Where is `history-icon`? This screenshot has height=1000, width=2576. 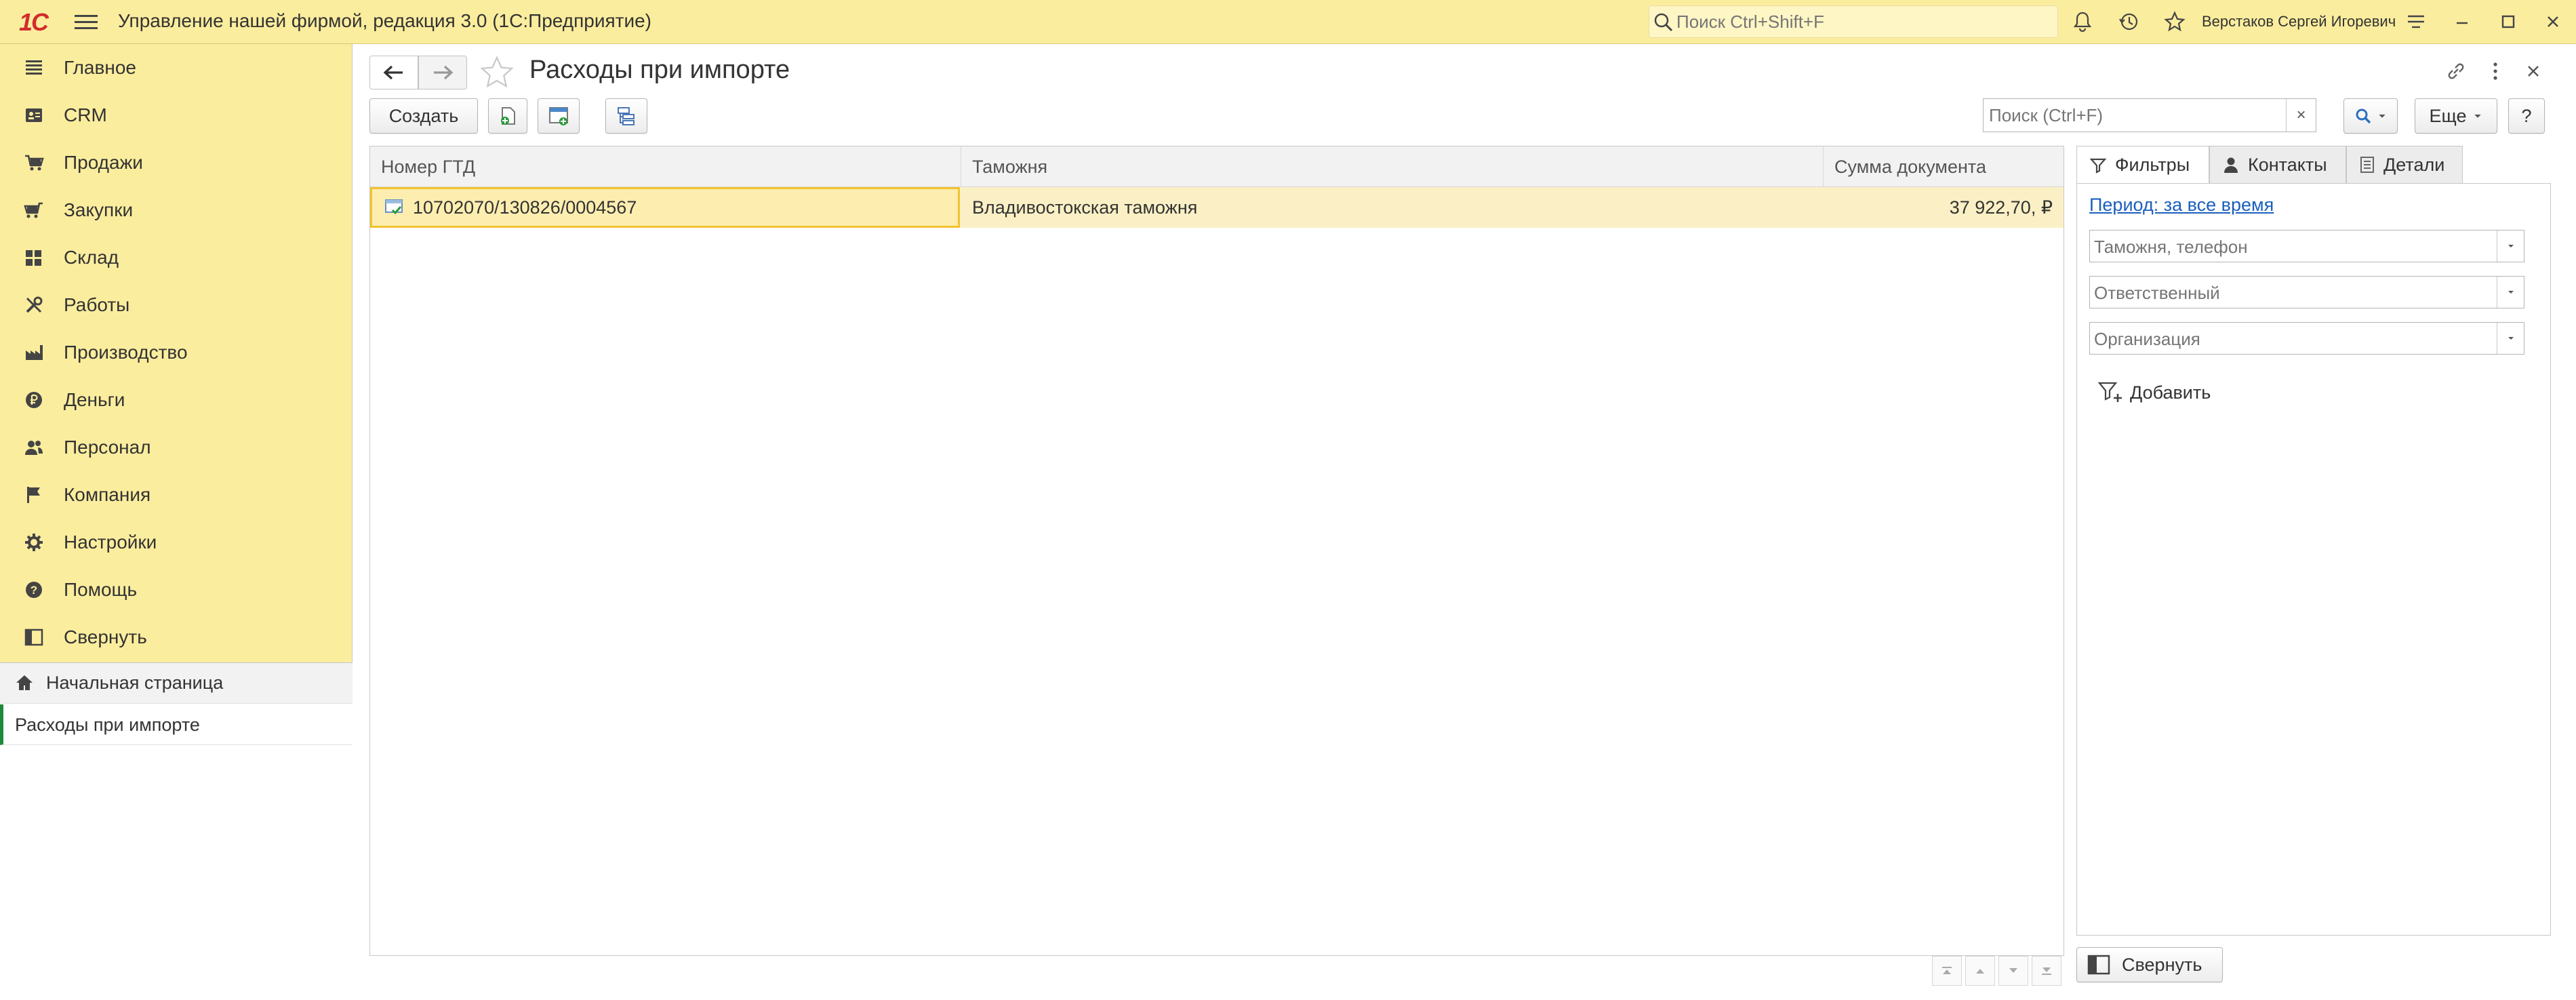
history-icon is located at coordinates (2128, 21).